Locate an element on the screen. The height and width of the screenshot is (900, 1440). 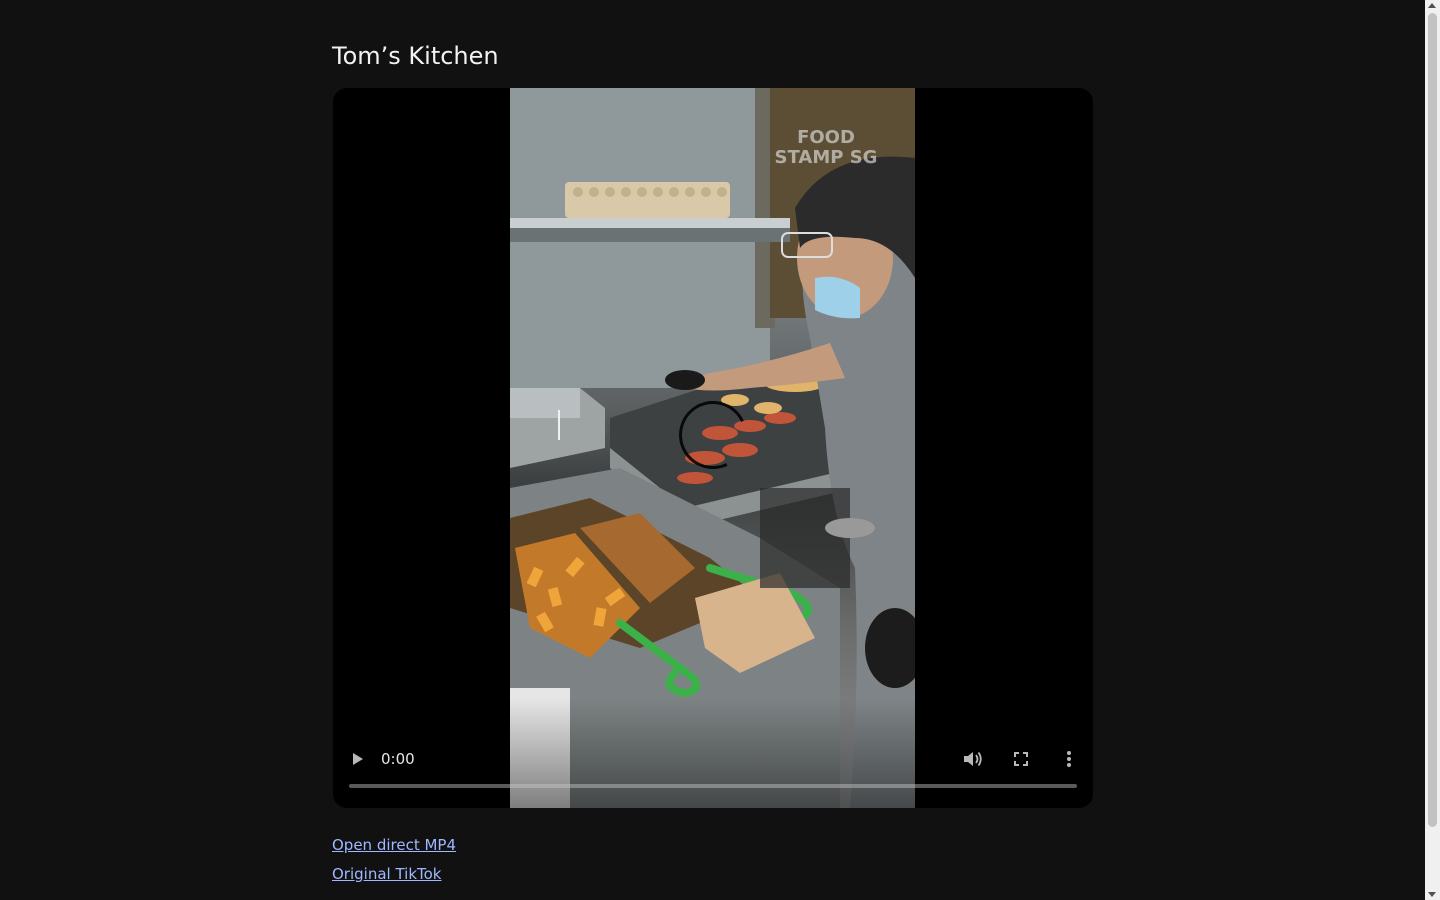
watermark-line-1: FOOD is located at coordinates (826, 137).